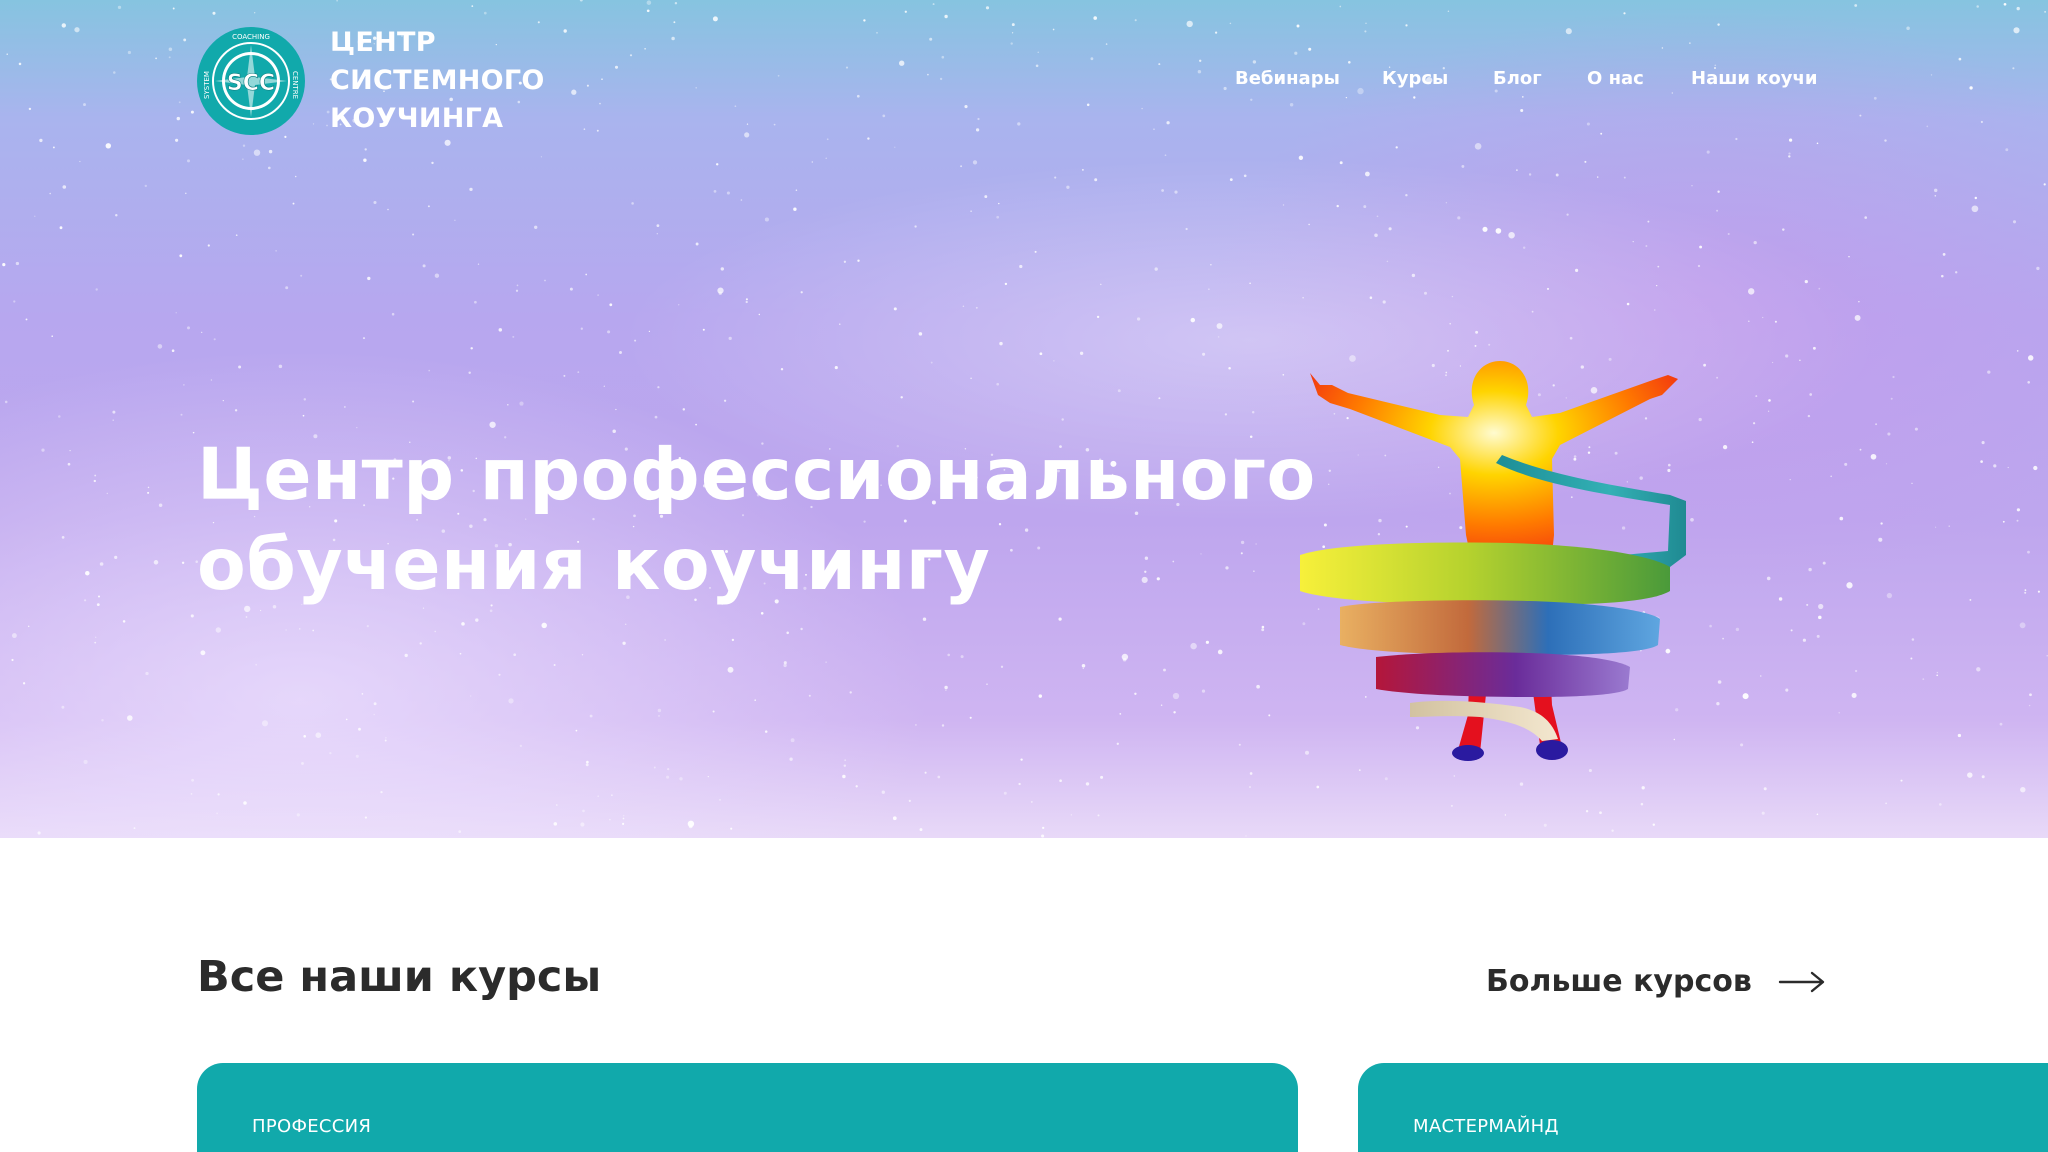 The height and width of the screenshot is (1152, 2048). I want to click on nav-item-about: О нас, so click(1615, 78).